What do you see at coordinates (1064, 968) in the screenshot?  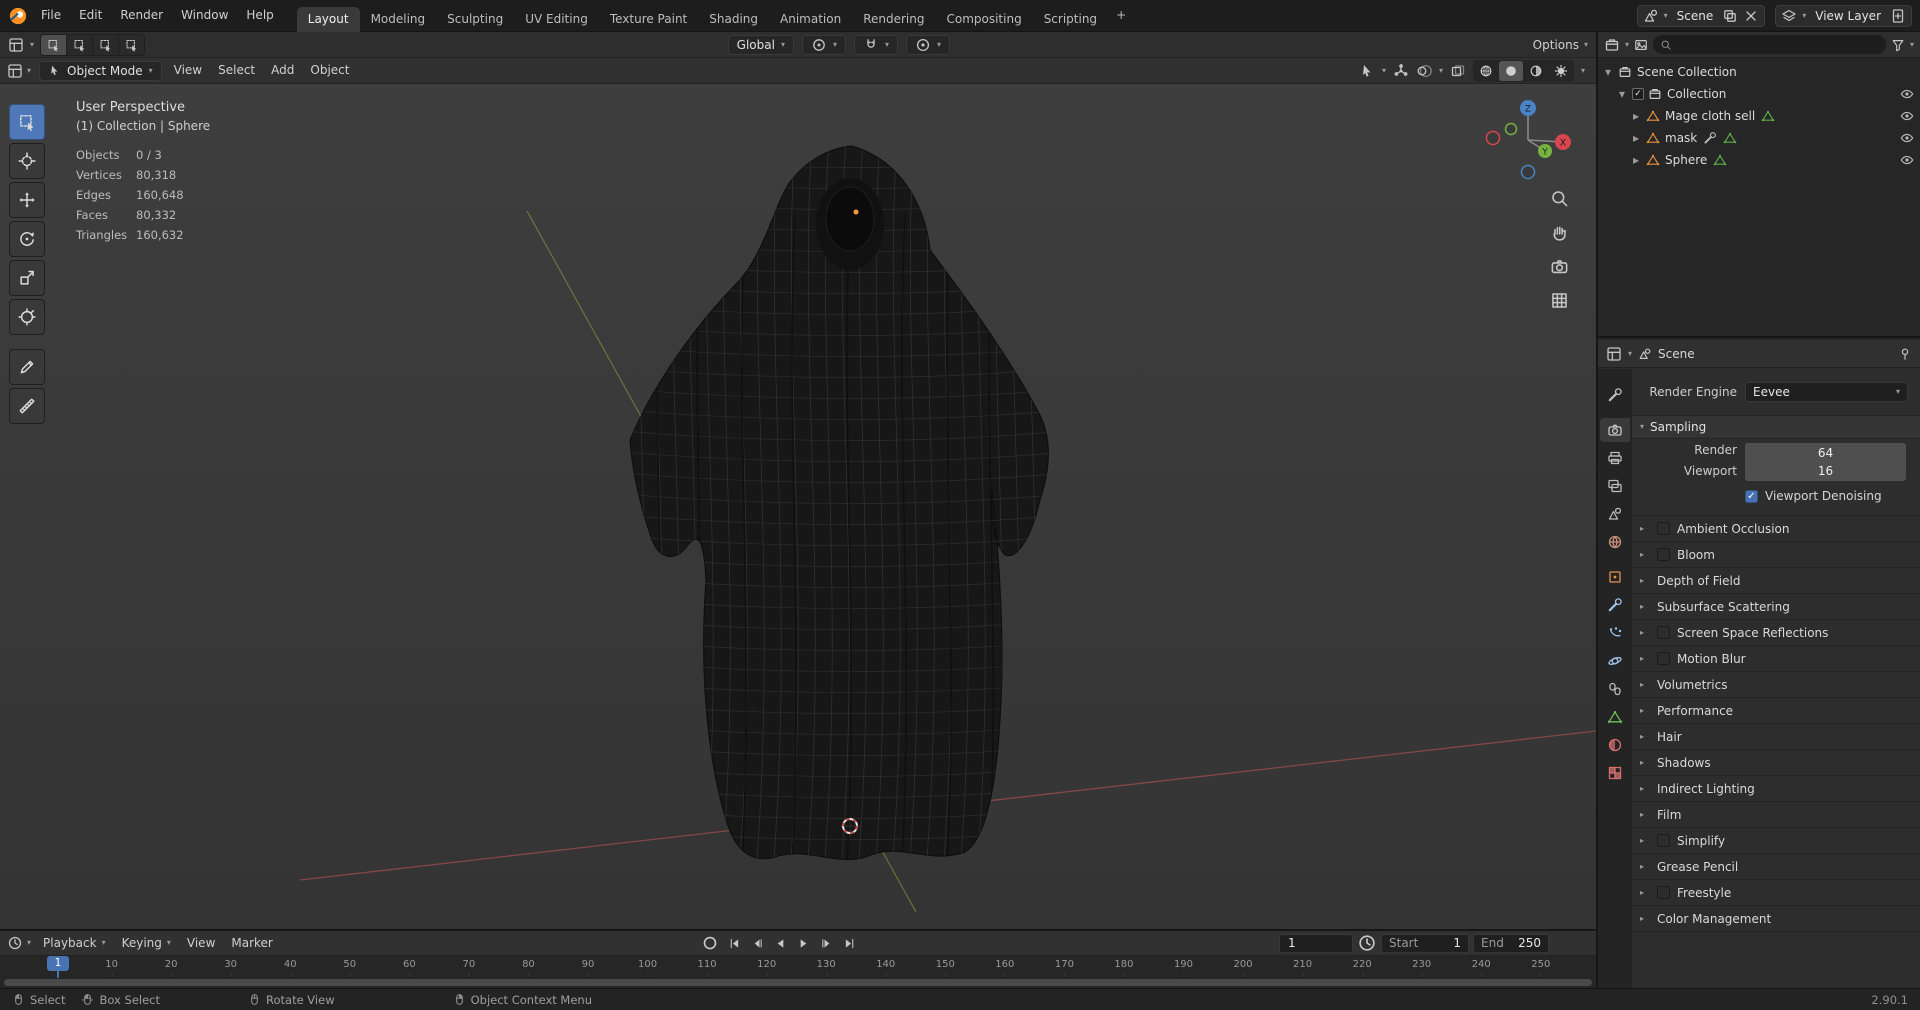 I see `frame-tick: 170` at bounding box center [1064, 968].